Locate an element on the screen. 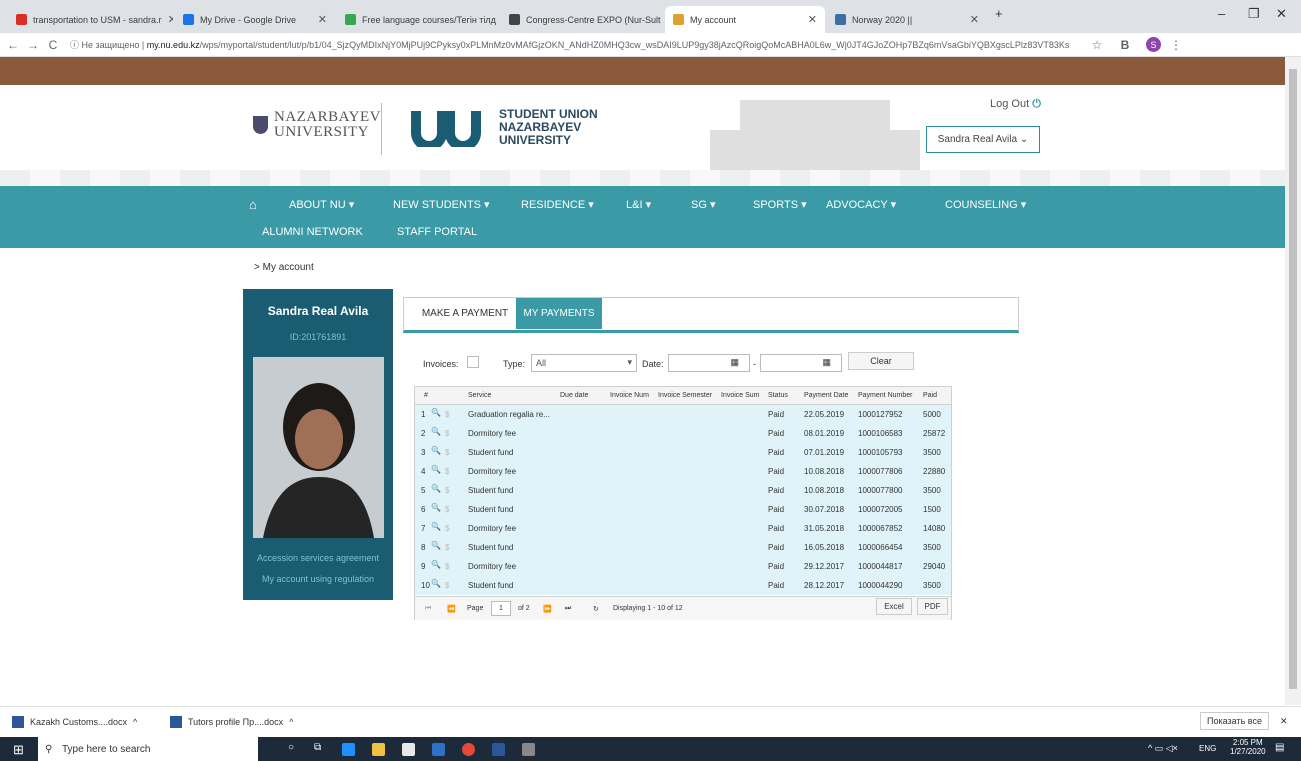 This screenshot has width=1301, height=761. new-tab-icon: + is located at coordinates (999, 13).